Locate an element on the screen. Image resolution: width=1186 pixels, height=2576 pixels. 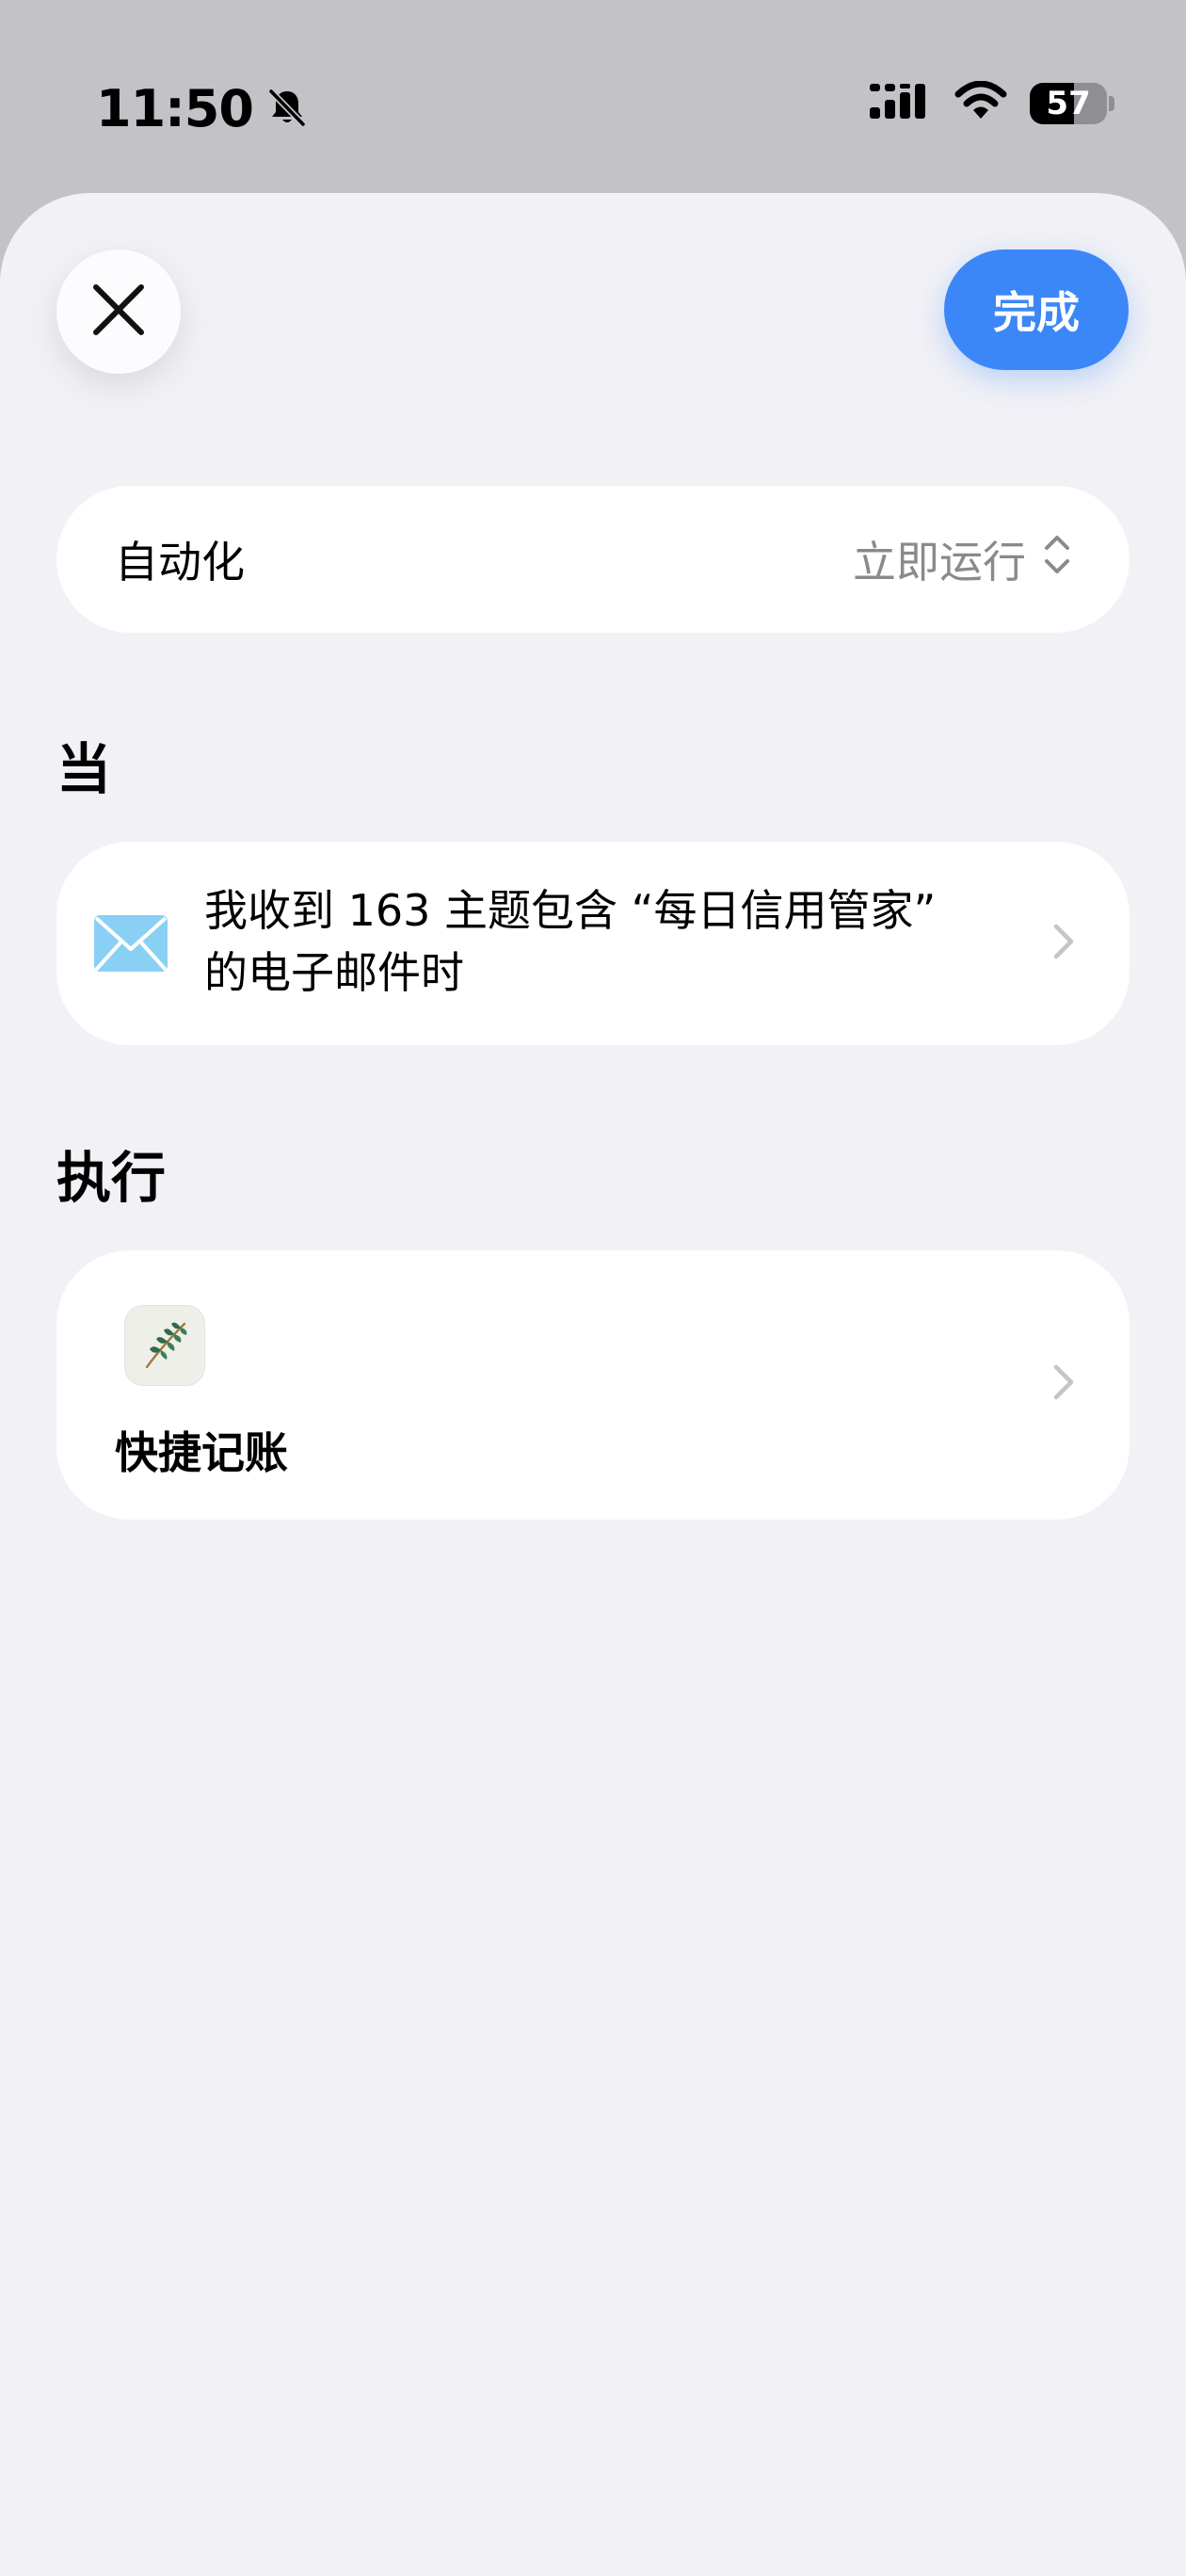
cellular-signal-icon is located at coordinates (900, 103).